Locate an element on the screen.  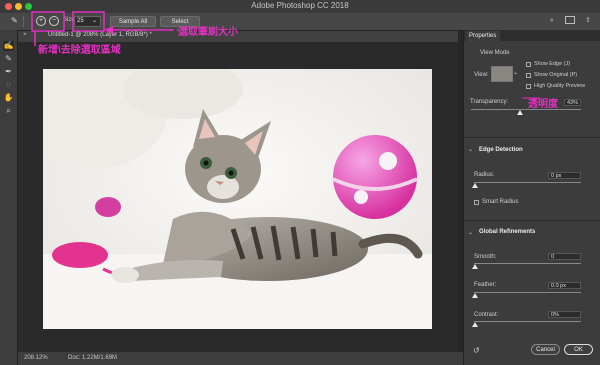
arrow-head-icon is located at coordinates (108, 30).